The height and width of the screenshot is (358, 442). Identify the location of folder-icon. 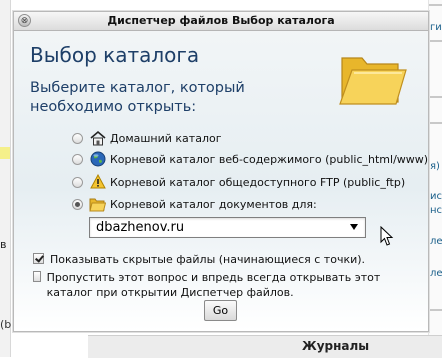
(97, 204).